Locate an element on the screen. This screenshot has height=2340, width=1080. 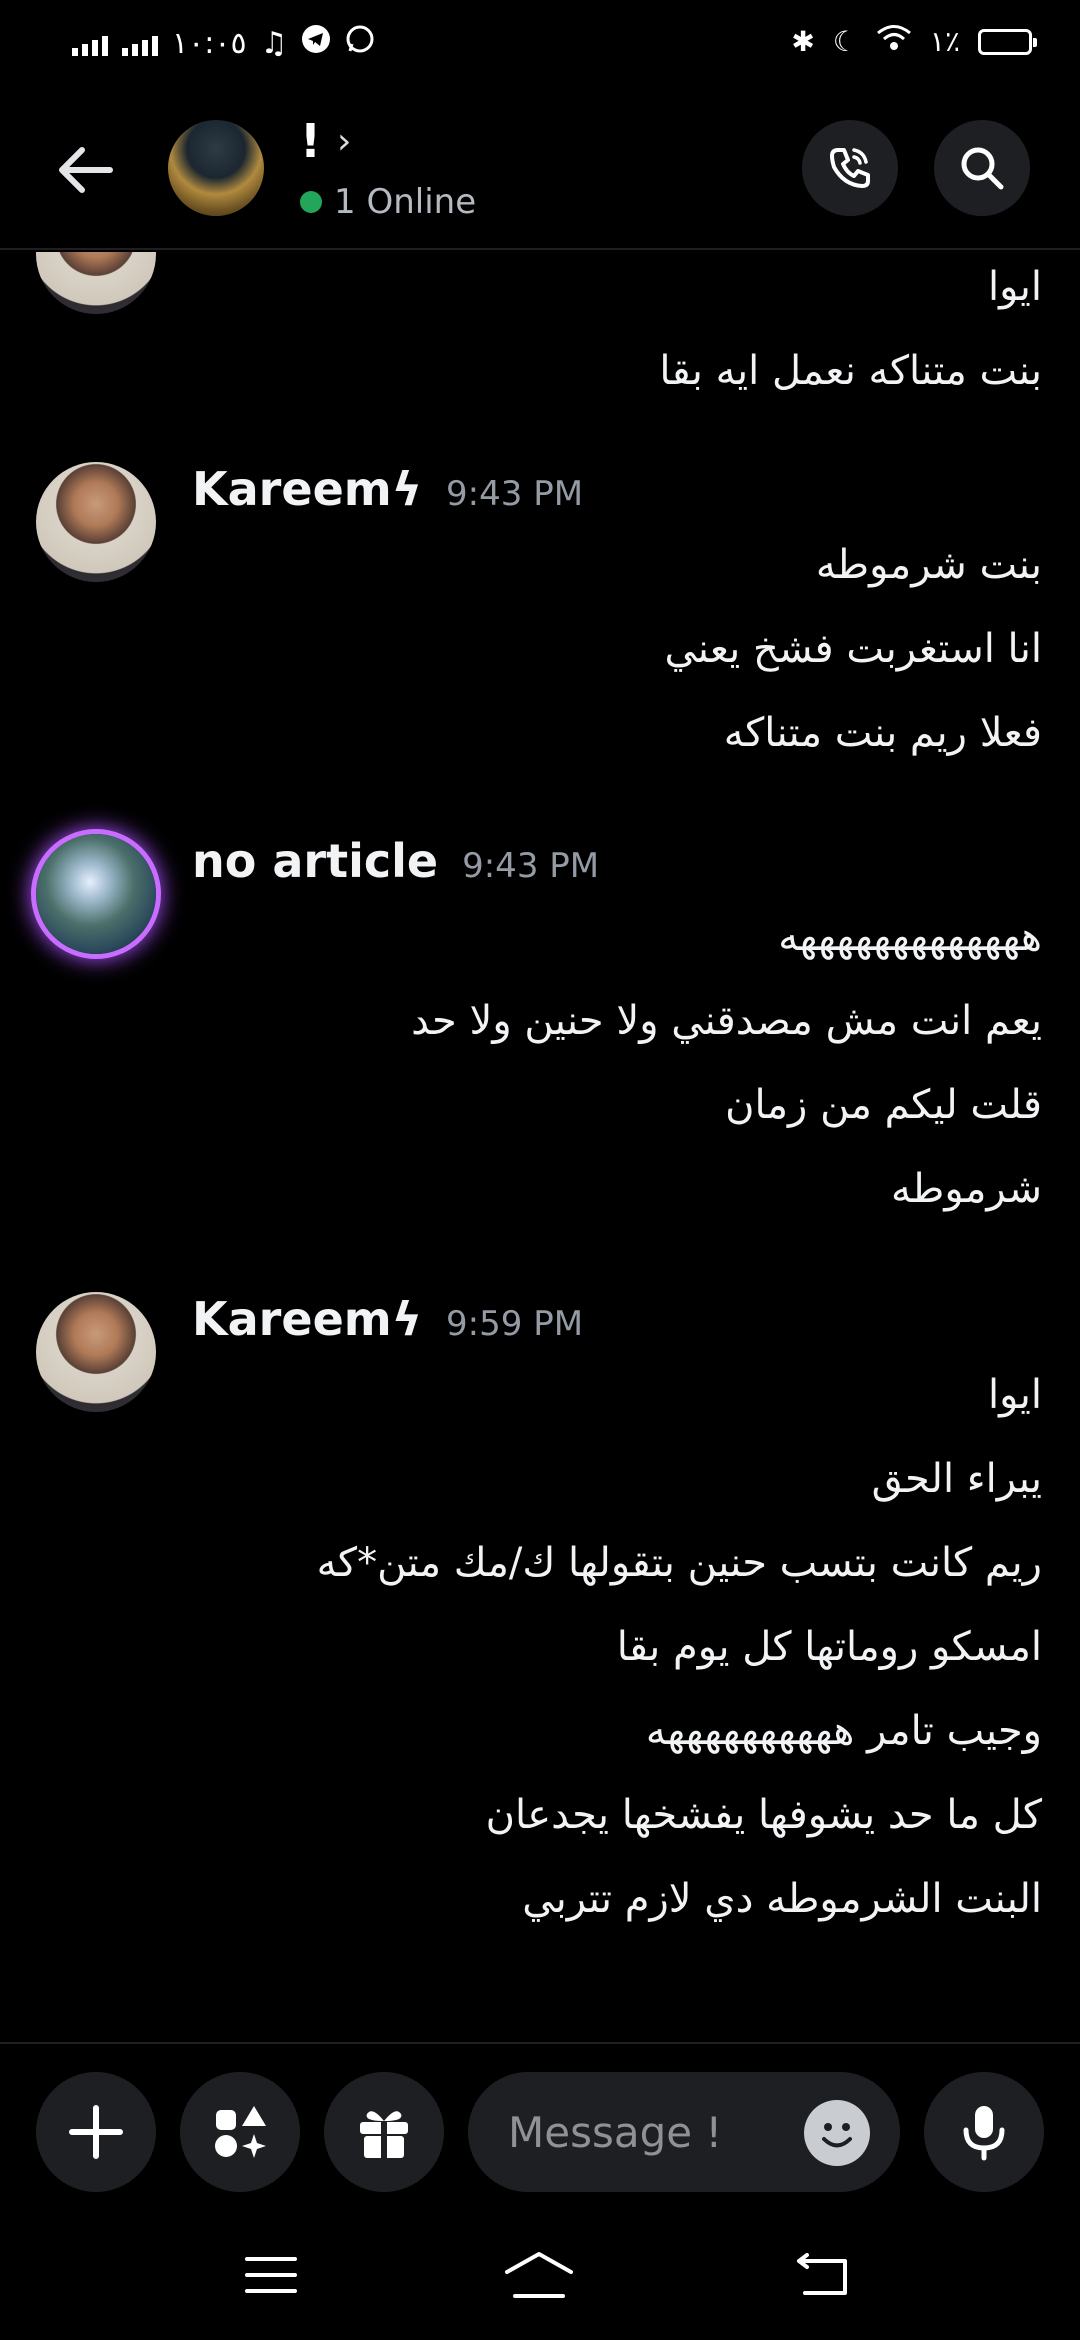
apps-icon is located at coordinates (240, 2132).